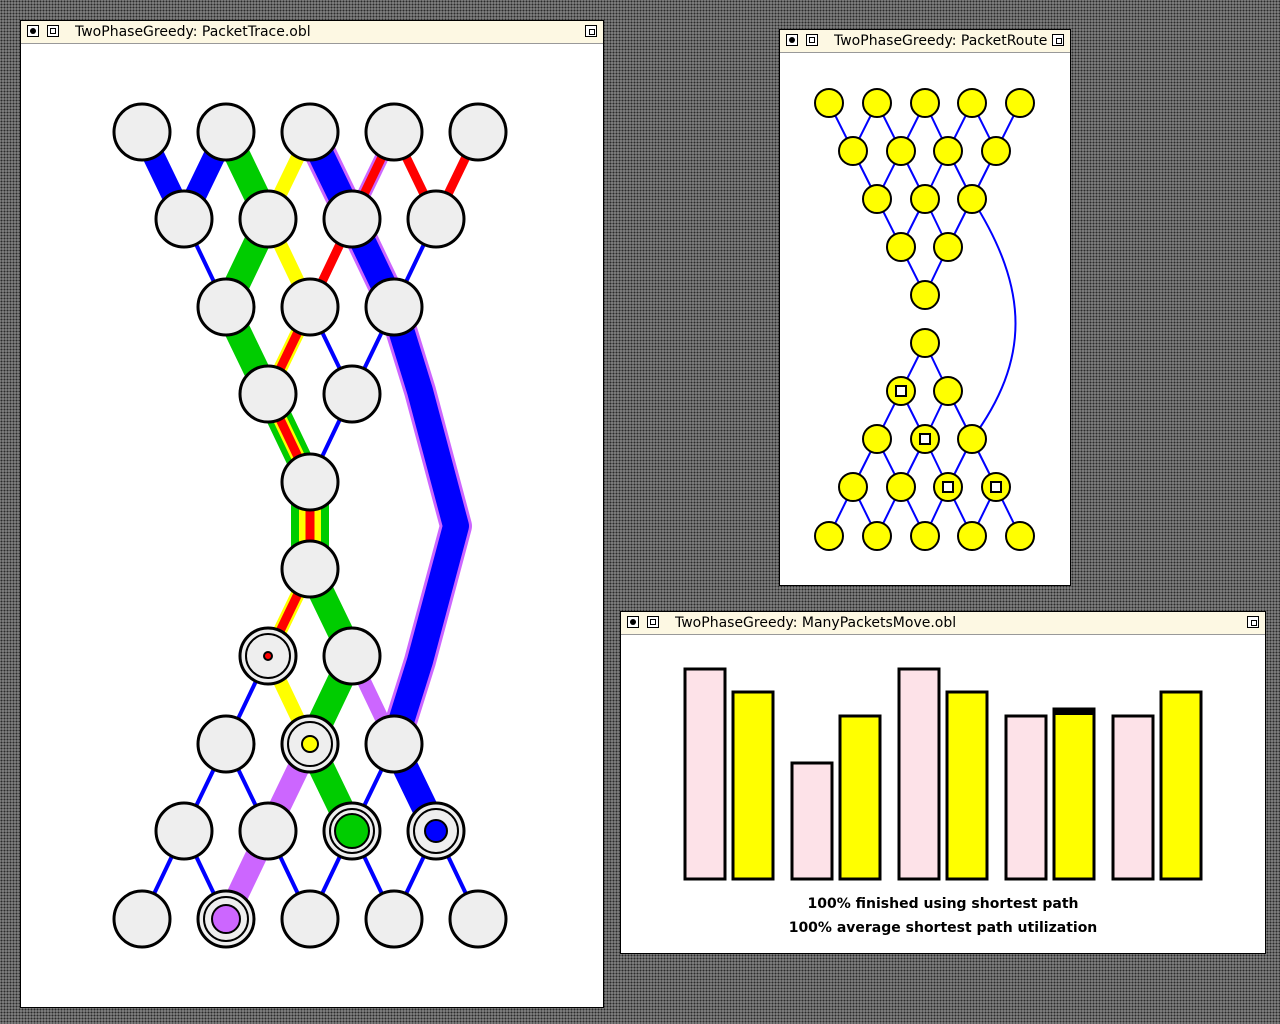 This screenshot has width=1280, height=1024. I want to click on stat-finished: 100% finished using shortest path, so click(943, 904).